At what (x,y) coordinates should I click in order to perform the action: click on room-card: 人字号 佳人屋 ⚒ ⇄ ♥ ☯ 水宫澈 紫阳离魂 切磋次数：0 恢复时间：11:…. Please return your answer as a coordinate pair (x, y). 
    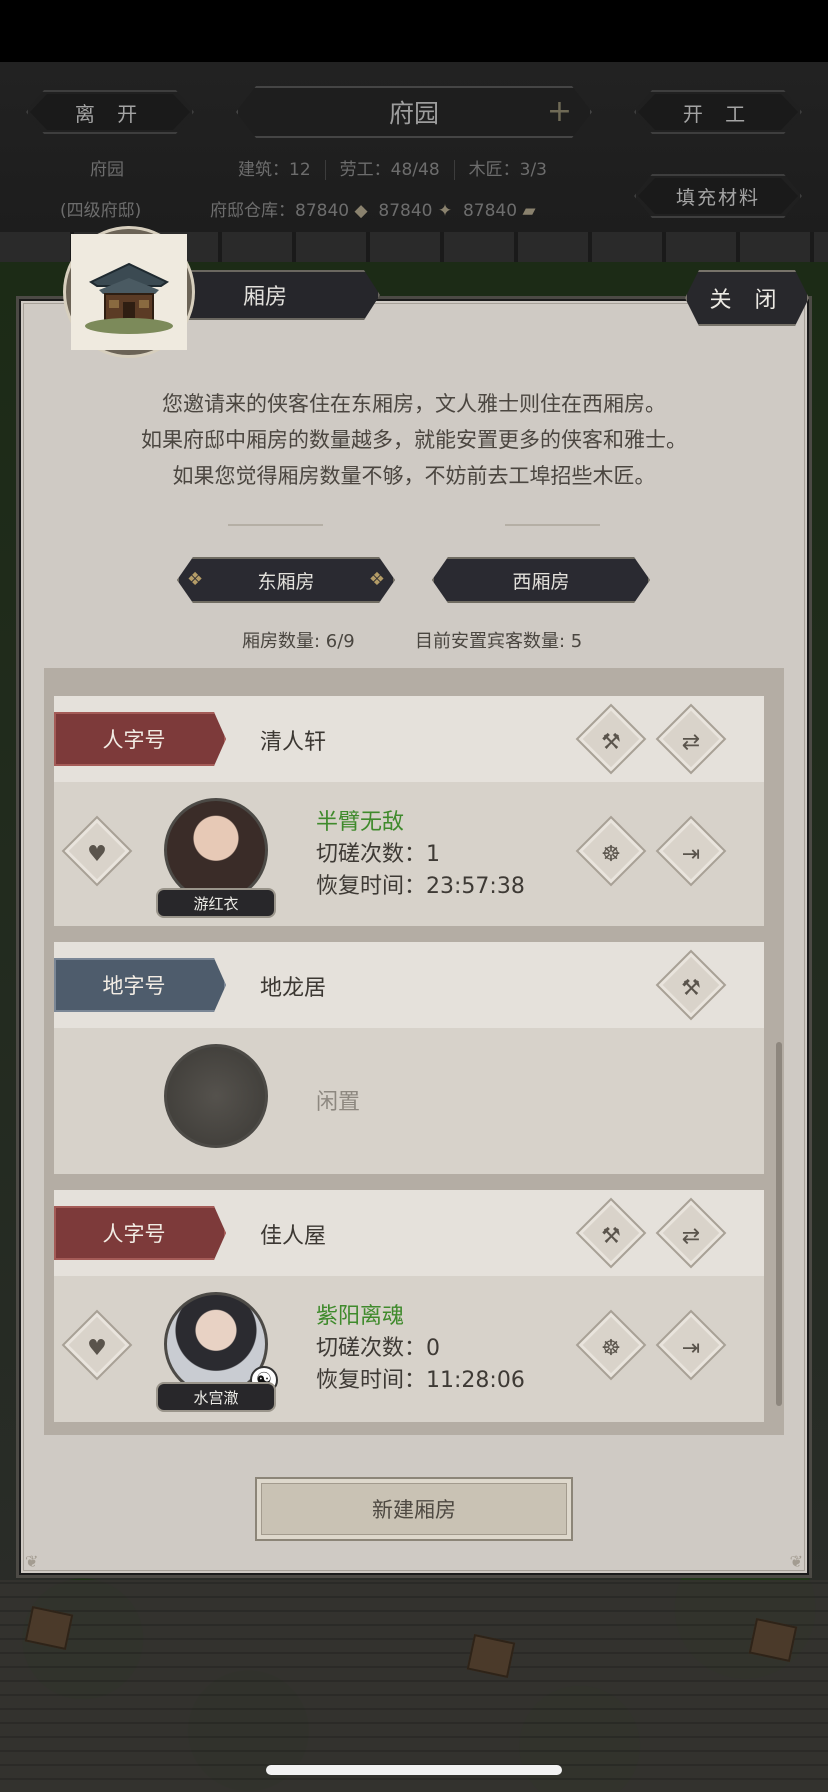
    Looking at the image, I should click on (409, 1306).